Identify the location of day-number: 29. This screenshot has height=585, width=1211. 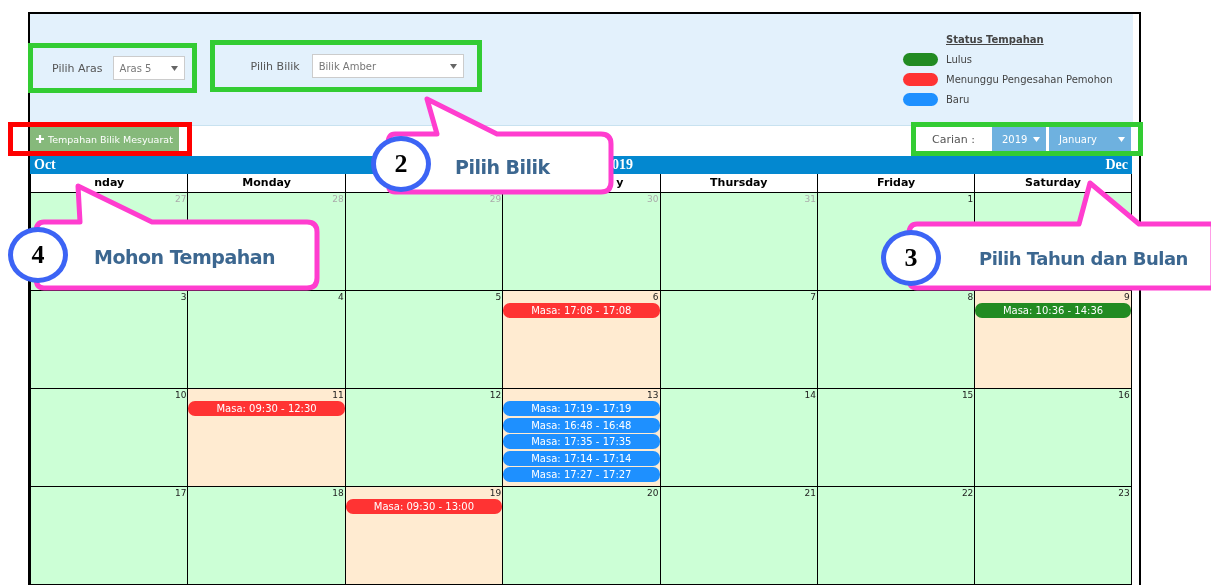
(495, 199).